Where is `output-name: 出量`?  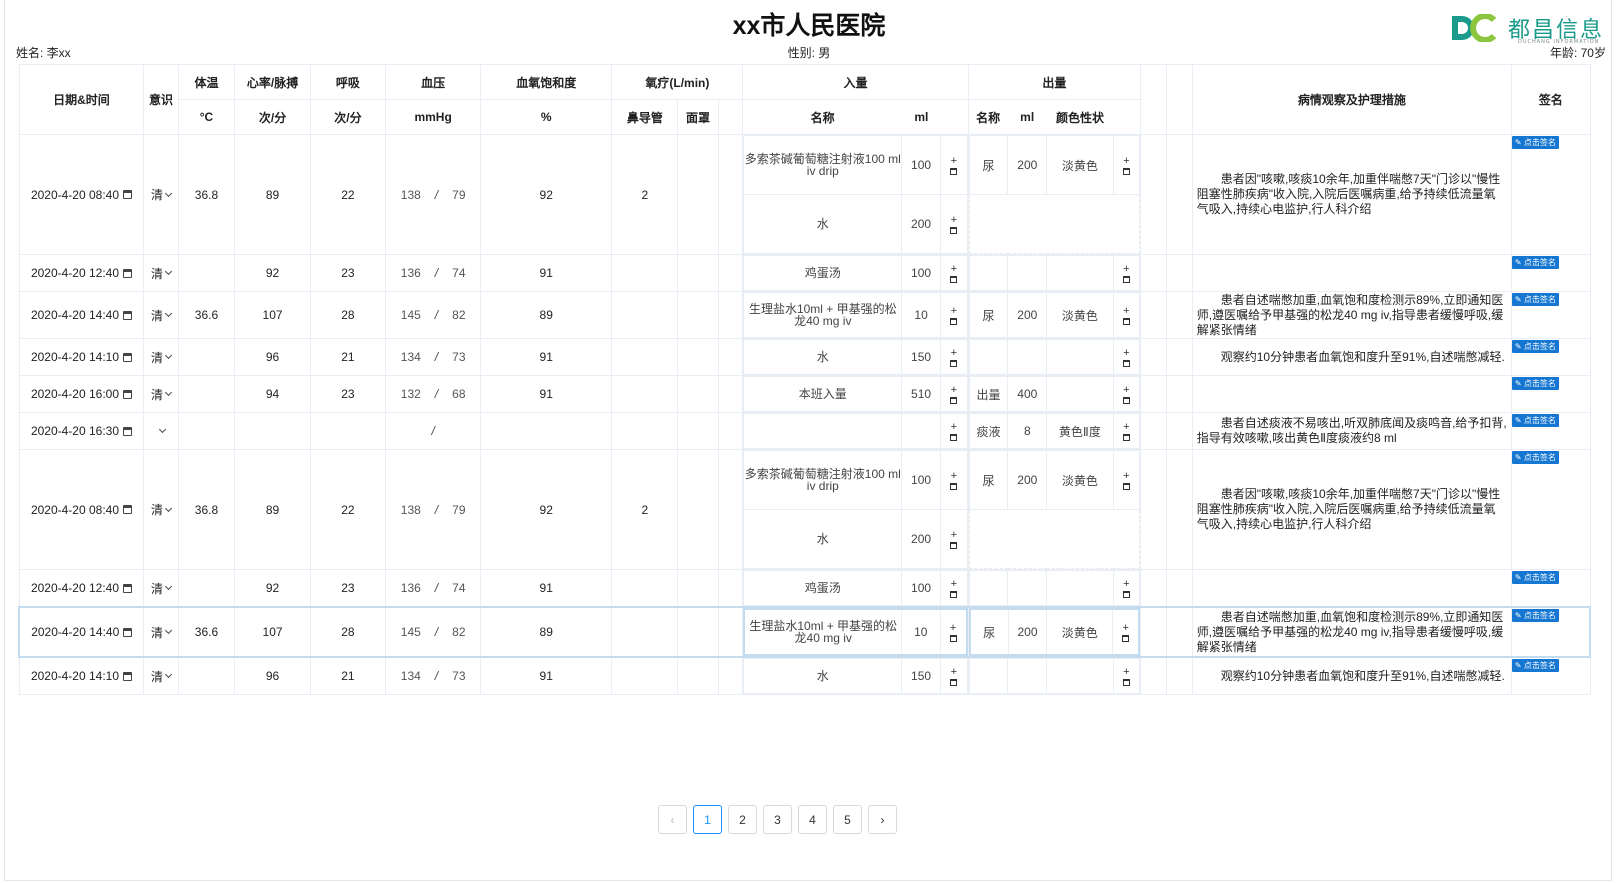
output-name: 出量 is located at coordinates (988, 394).